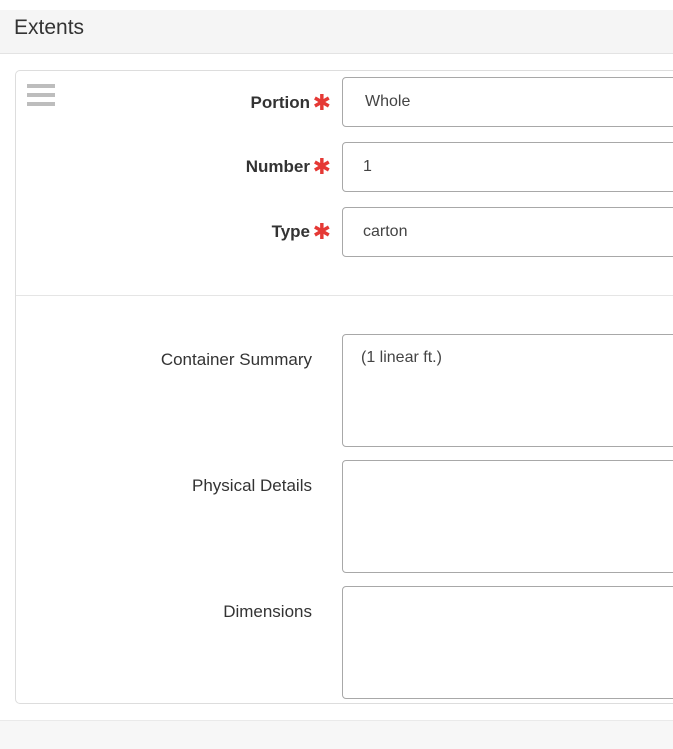 The image size is (673, 749). Describe the element at coordinates (290, 231) in the screenshot. I see `type-label: Type` at that location.